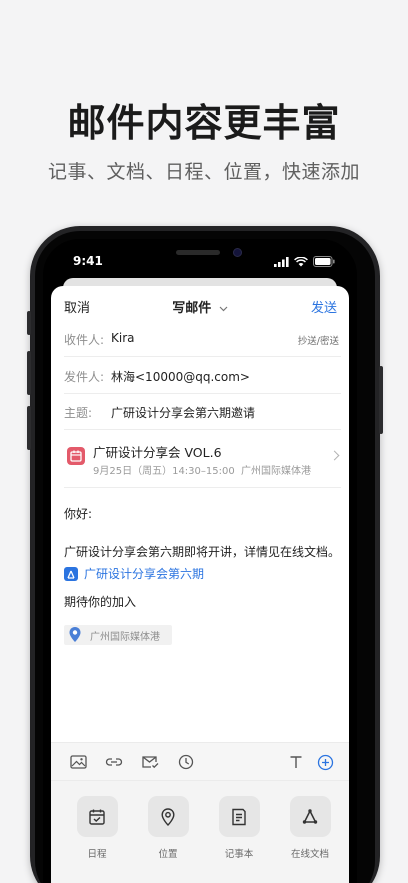  Describe the element at coordinates (324, 306) in the screenshot. I see `send-button: 发送` at that location.